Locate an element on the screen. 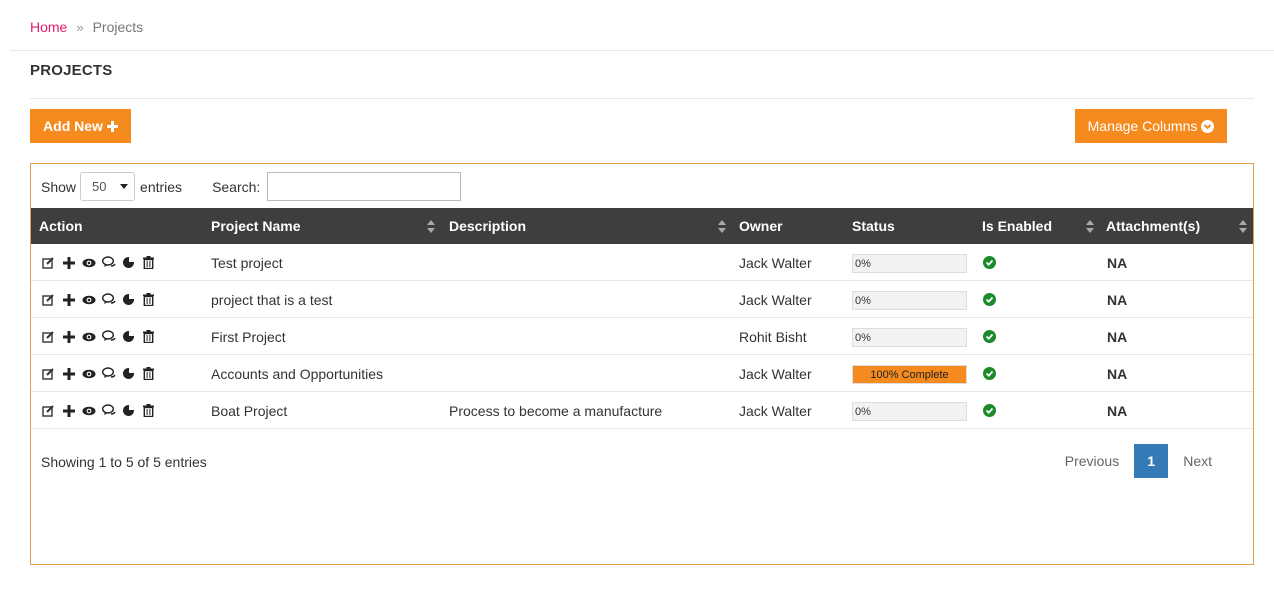  column-header-action: Action is located at coordinates (61, 226).